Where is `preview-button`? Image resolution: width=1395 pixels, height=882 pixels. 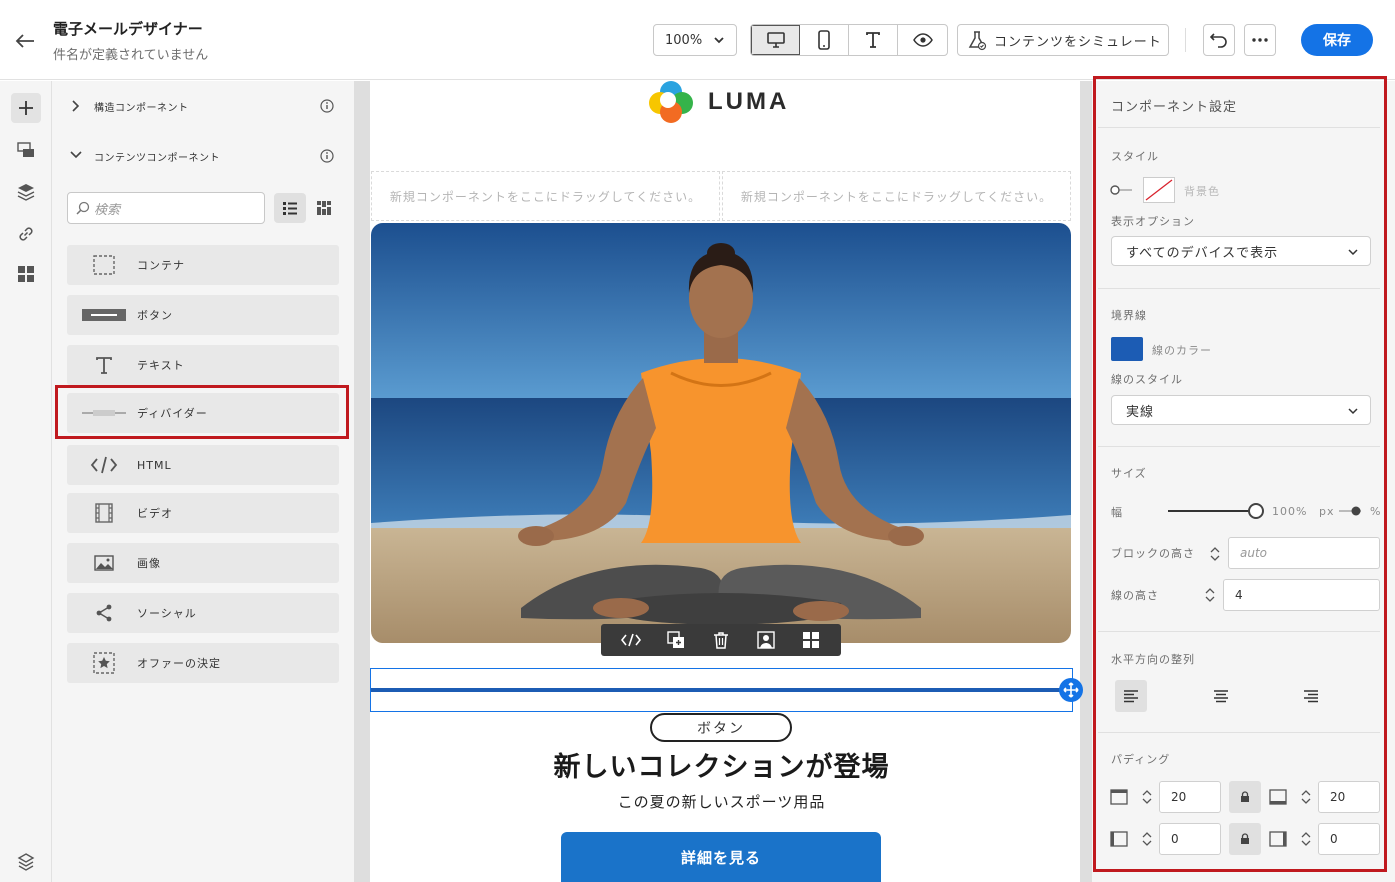 preview-button is located at coordinates (922, 40).